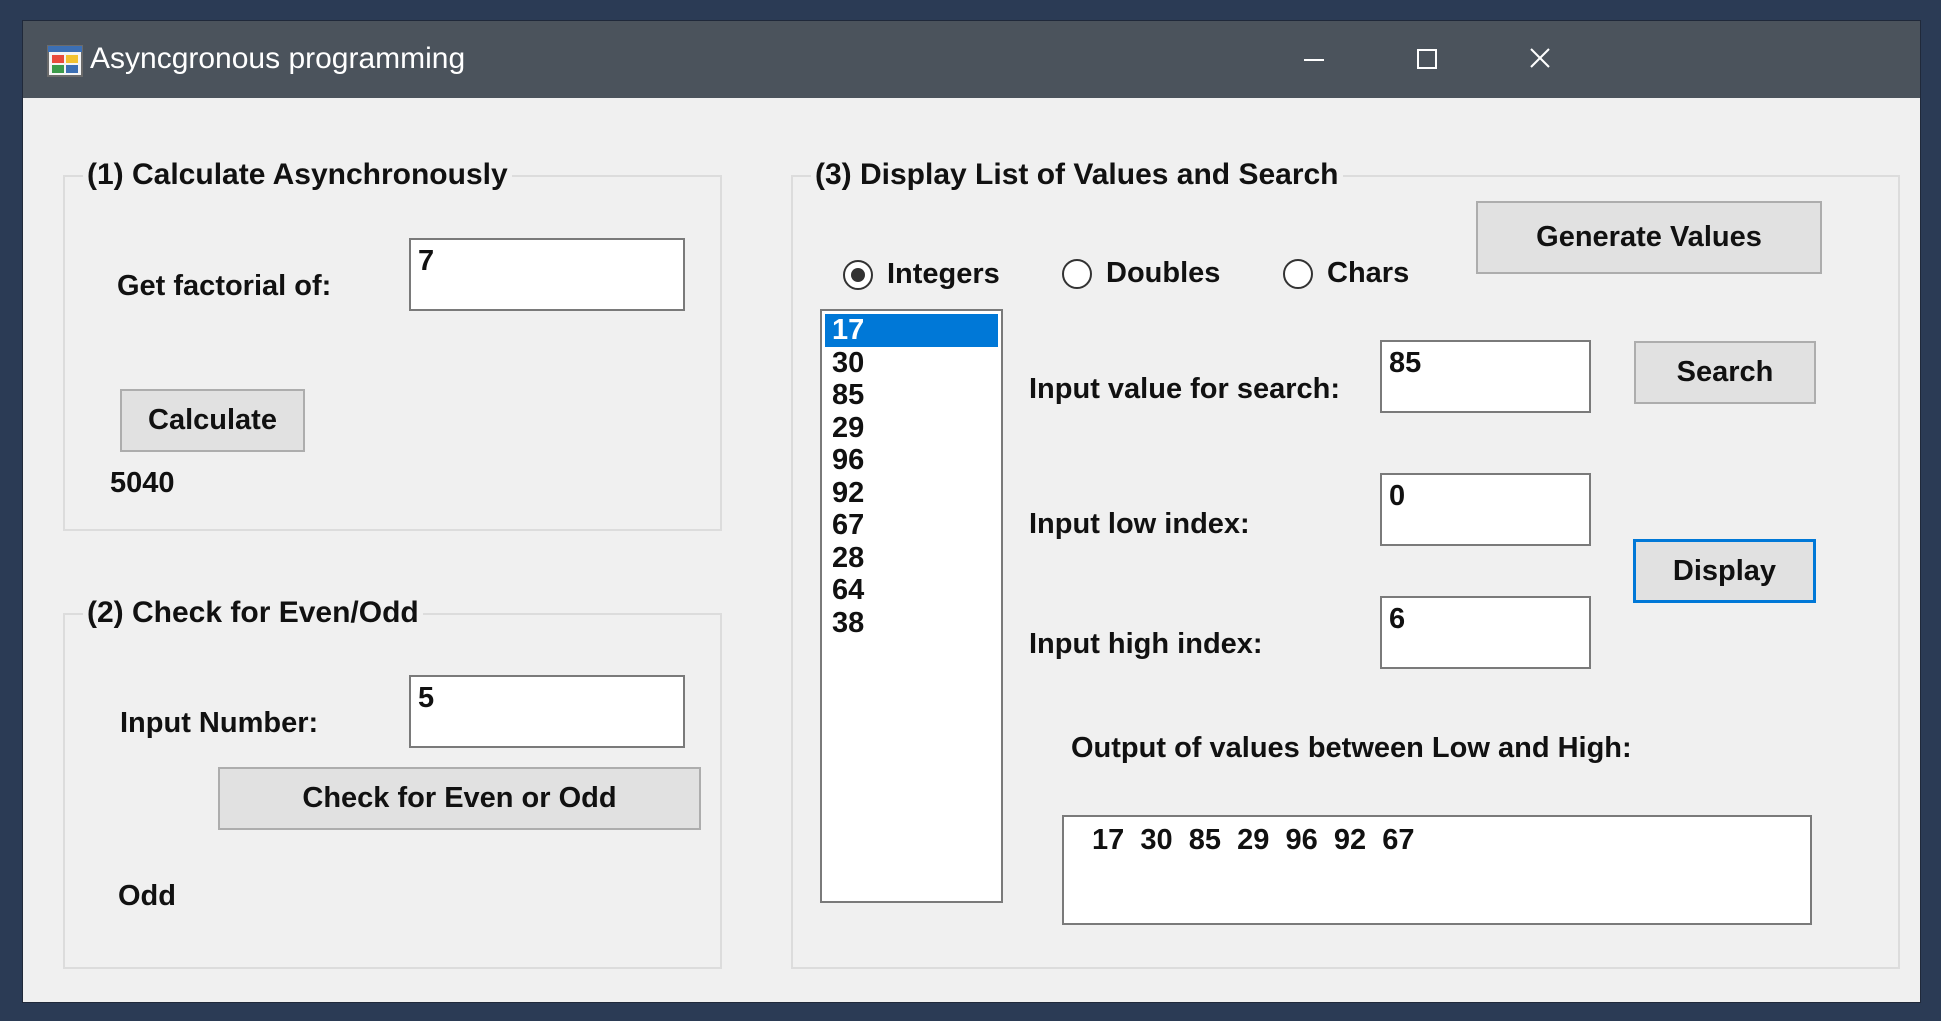 This screenshot has width=1941, height=1021. Describe the element at coordinates (547, 274) in the screenshot. I see `factorial-input: 7` at that location.